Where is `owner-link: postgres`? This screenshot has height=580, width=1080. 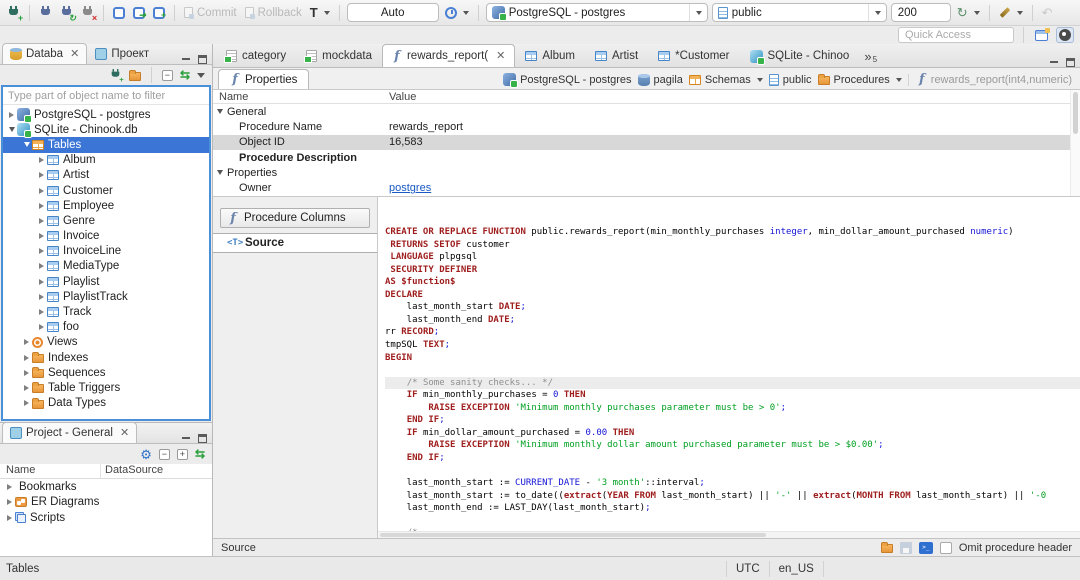
owner-link: postgres is located at coordinates (410, 188).